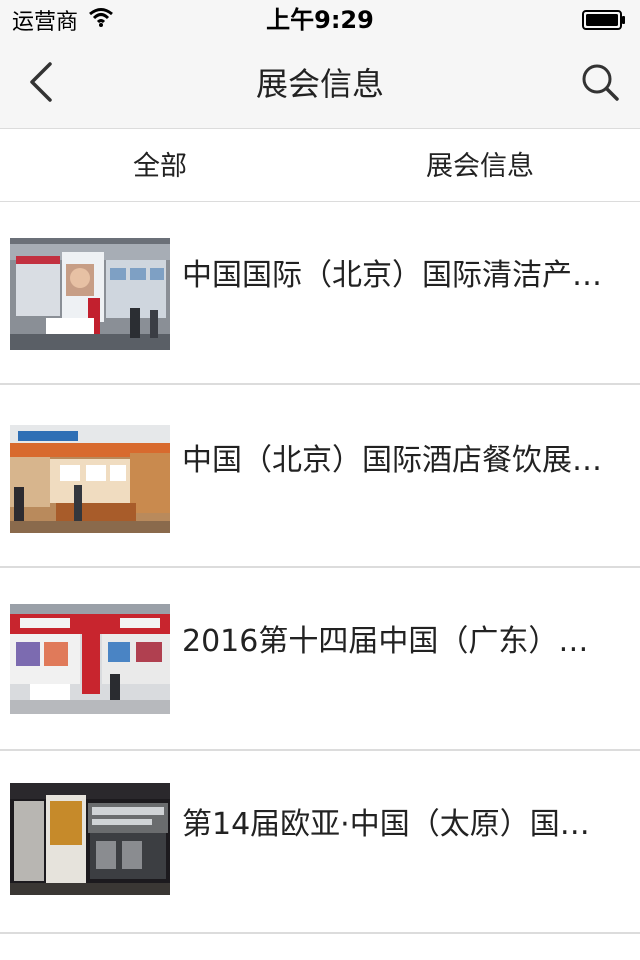  I want to click on search-button, so click(600, 84).